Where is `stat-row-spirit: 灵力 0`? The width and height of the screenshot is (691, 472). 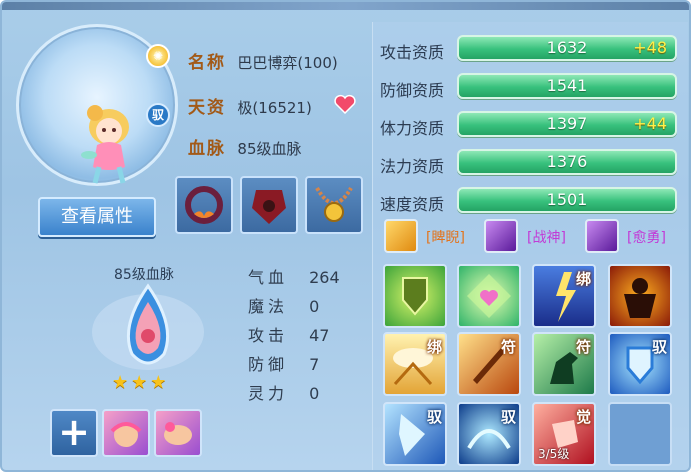
stat-row-spirit: 灵力 0 is located at coordinates (283, 392).